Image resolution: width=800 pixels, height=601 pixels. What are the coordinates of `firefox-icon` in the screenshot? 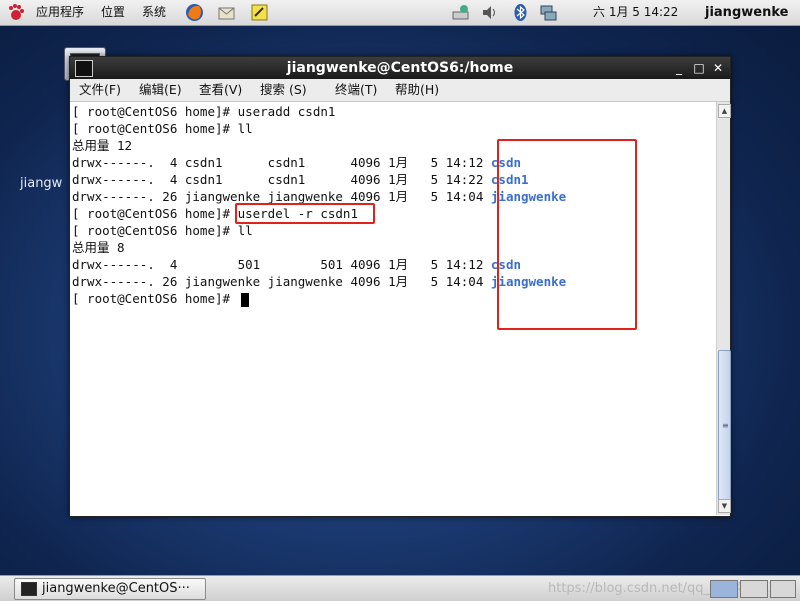 It's located at (194, 12).